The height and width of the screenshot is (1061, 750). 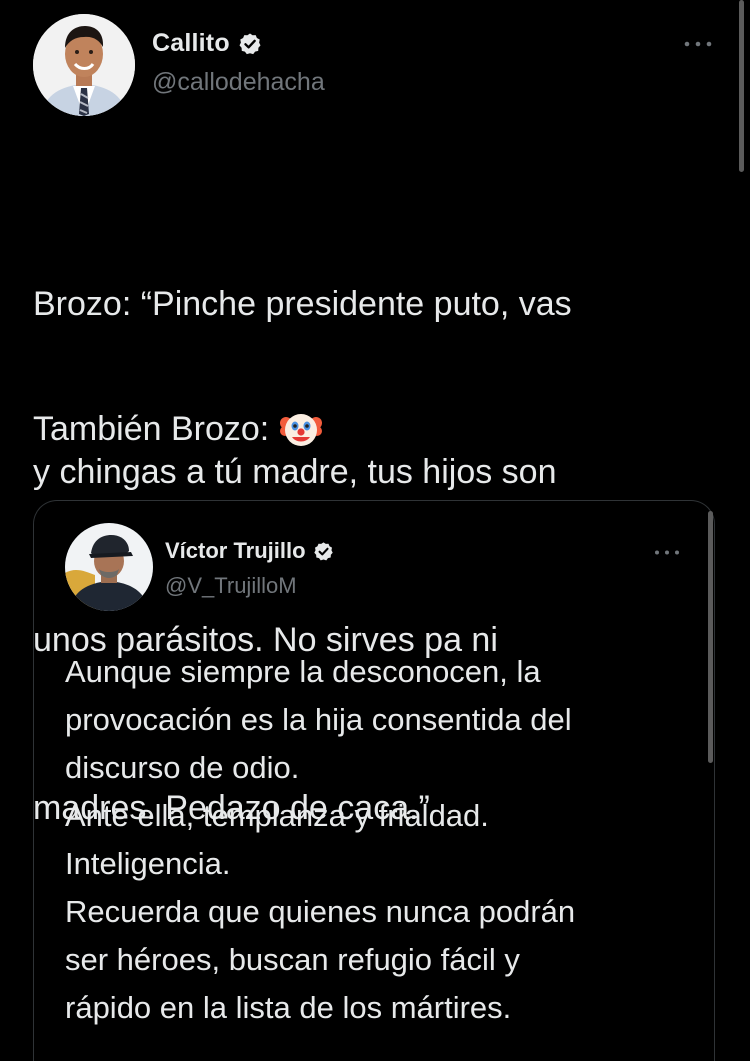 I want to click on quoted-author-name-row: Víctor Trujillo, so click(x=249, y=551).